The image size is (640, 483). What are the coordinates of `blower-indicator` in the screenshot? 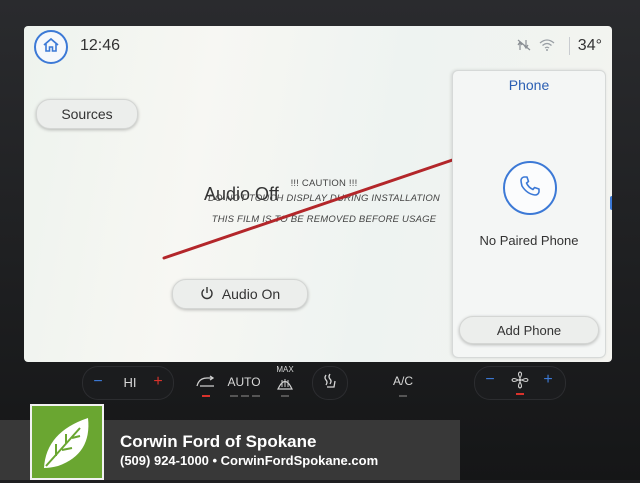 It's located at (520, 394).